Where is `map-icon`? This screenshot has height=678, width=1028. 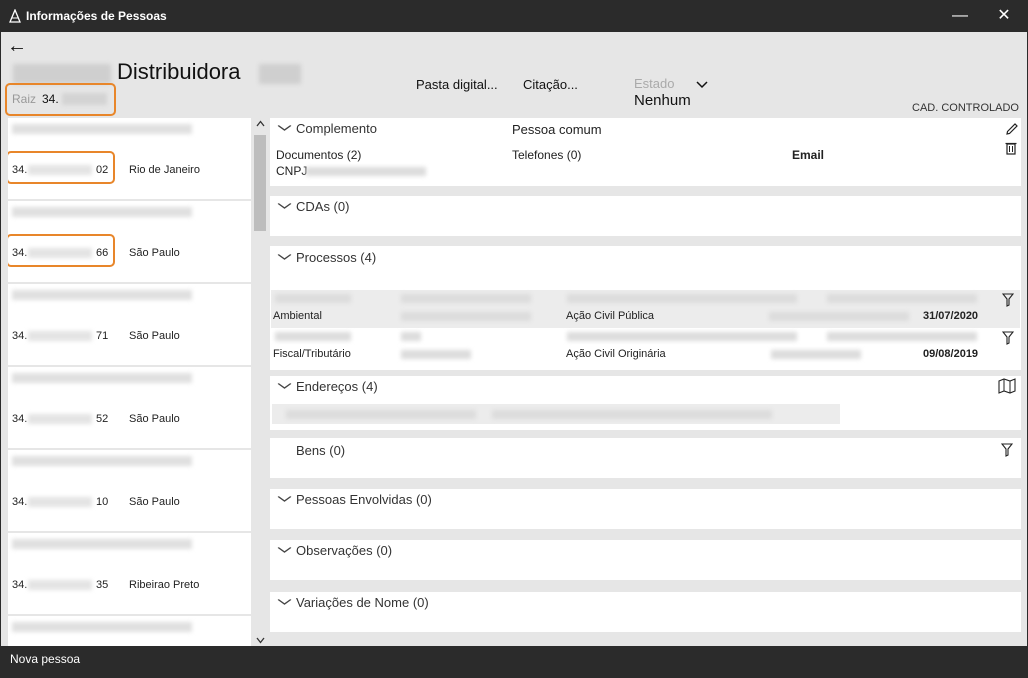
map-icon is located at coordinates (1007, 386).